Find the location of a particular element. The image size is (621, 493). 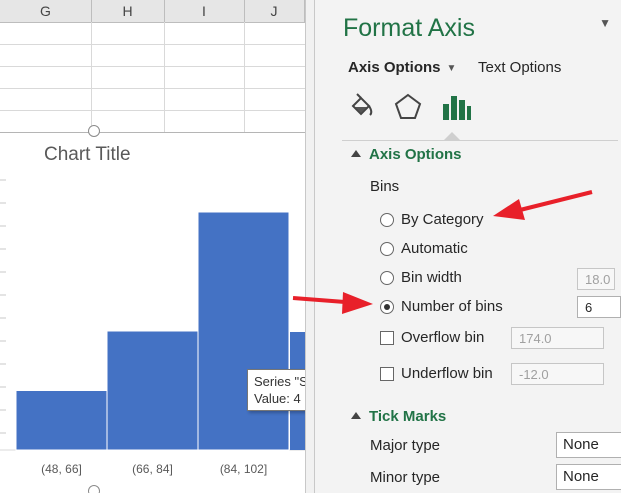

tab-axis-options: Axis Options ▼ is located at coordinates (402, 67).